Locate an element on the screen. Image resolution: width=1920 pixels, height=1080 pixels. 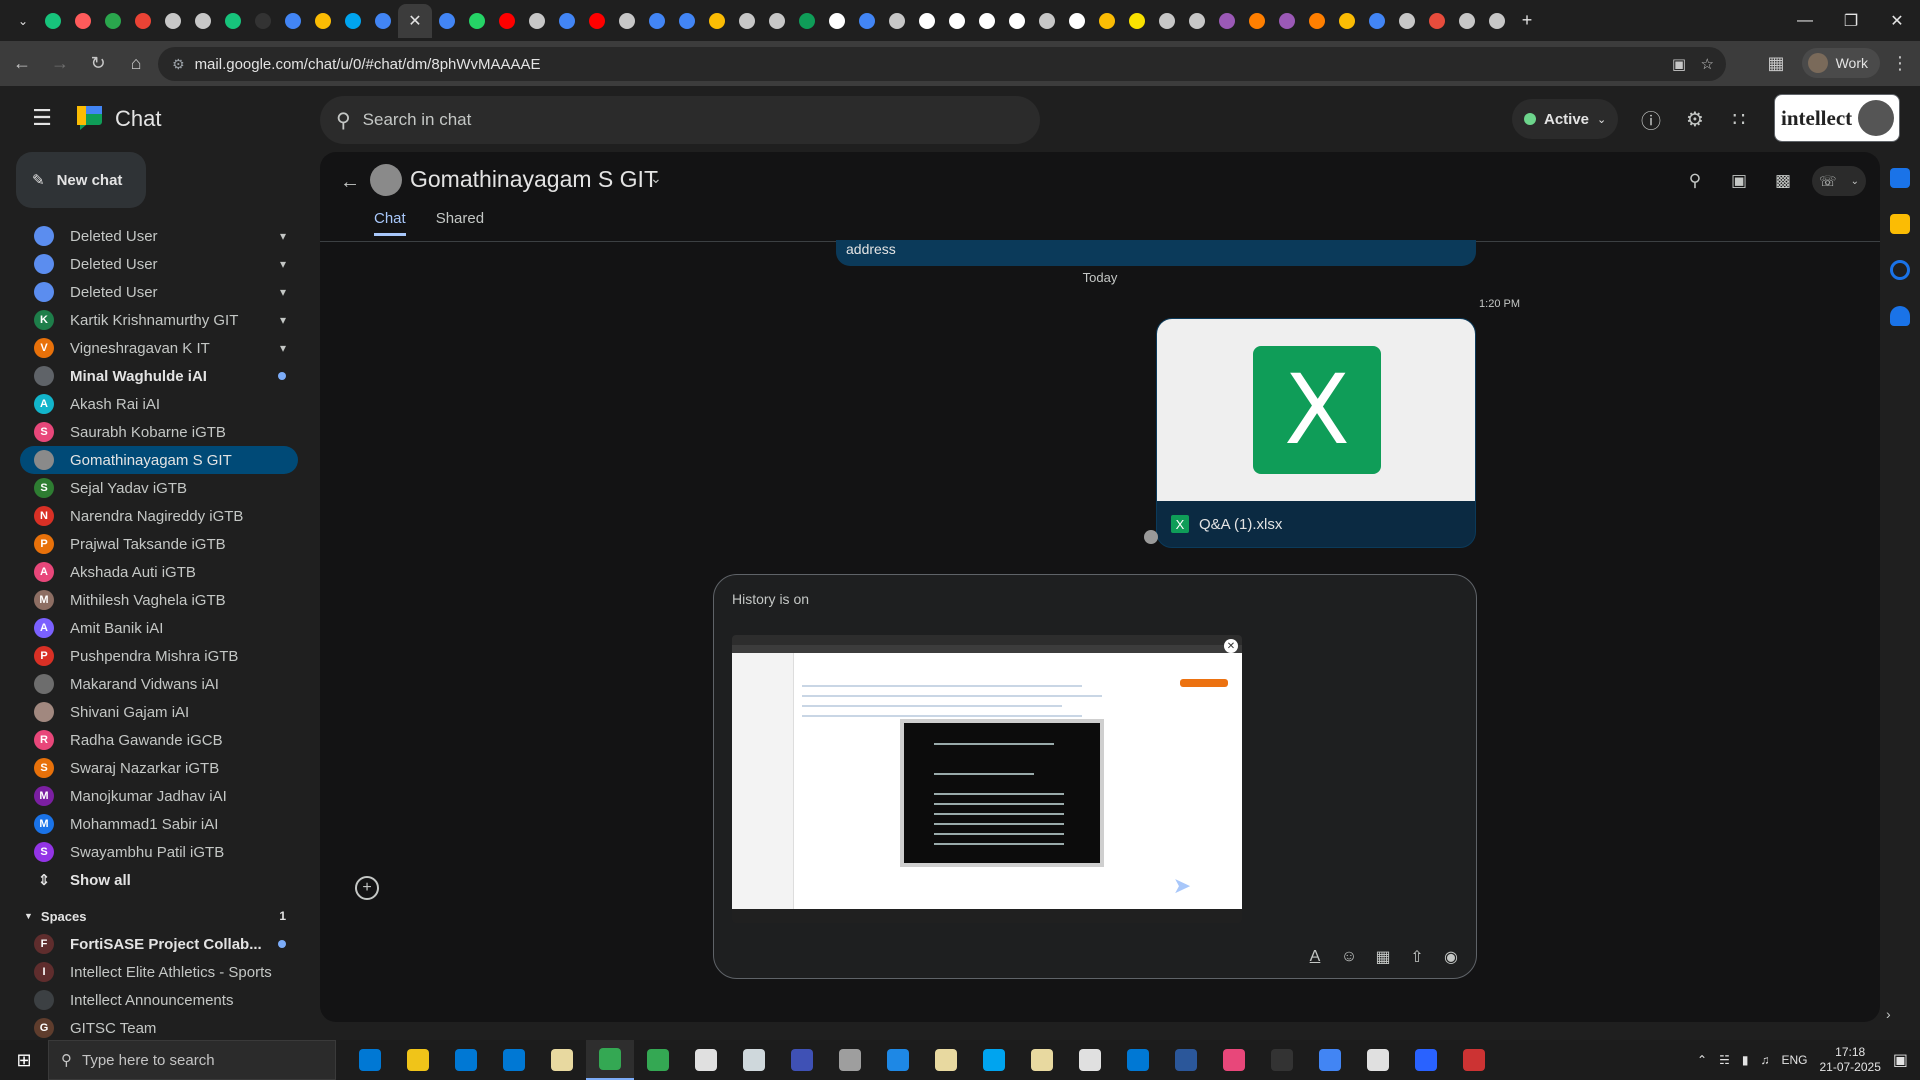
sidebar-item: M Manojkumar Jadhav iAI is located at coordinates (159, 796).